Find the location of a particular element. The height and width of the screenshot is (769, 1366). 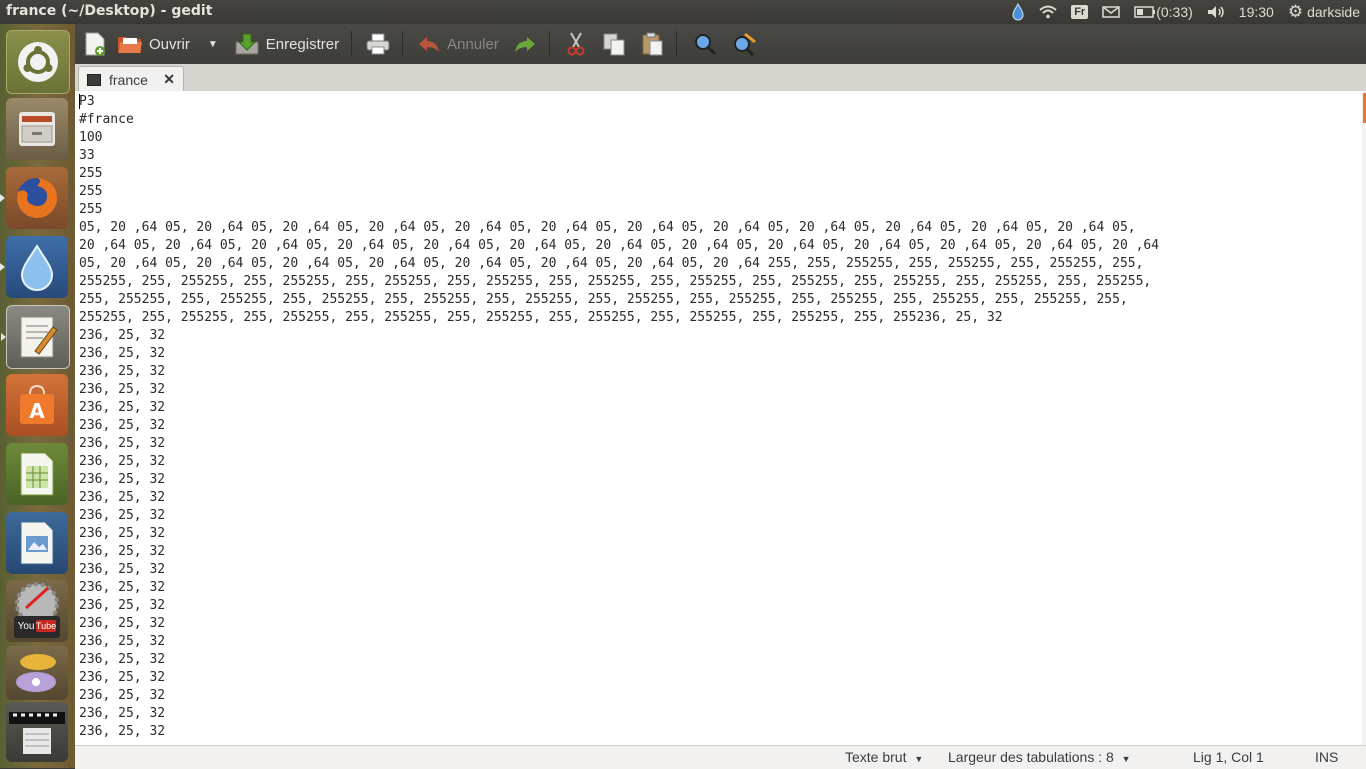

save-label: Enregistrer is located at coordinates (302, 44).